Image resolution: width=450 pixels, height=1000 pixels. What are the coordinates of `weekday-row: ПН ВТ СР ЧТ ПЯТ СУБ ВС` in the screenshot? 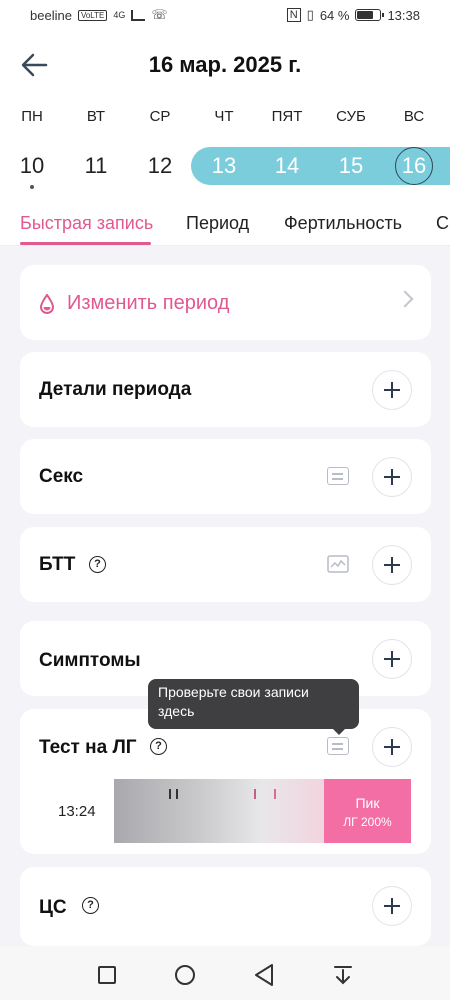 It's located at (225, 119).